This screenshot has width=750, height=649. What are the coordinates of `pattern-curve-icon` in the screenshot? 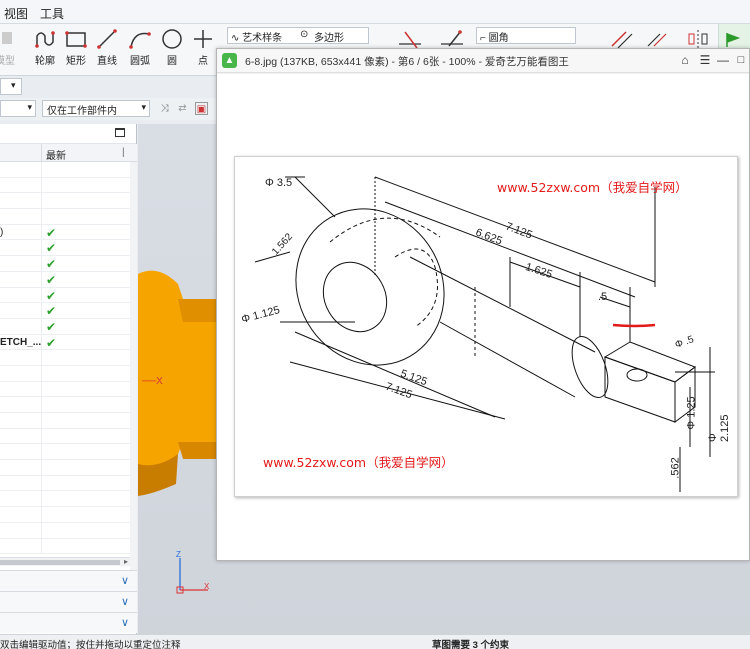 It's located at (657, 40).